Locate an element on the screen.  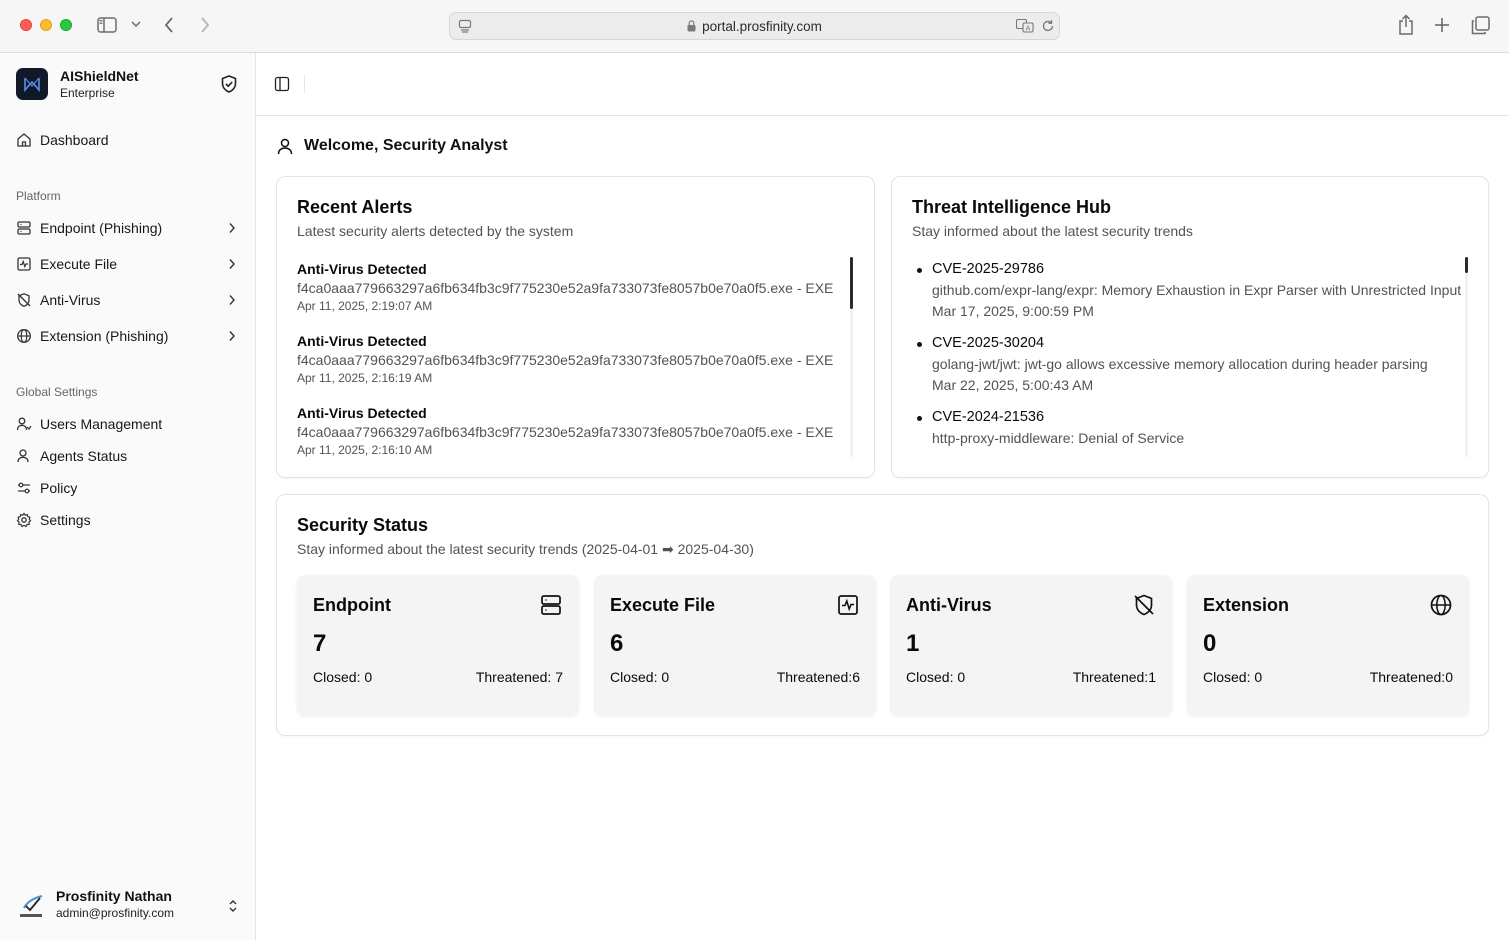
chevrons-up-down-icon is located at coordinates (233, 908).